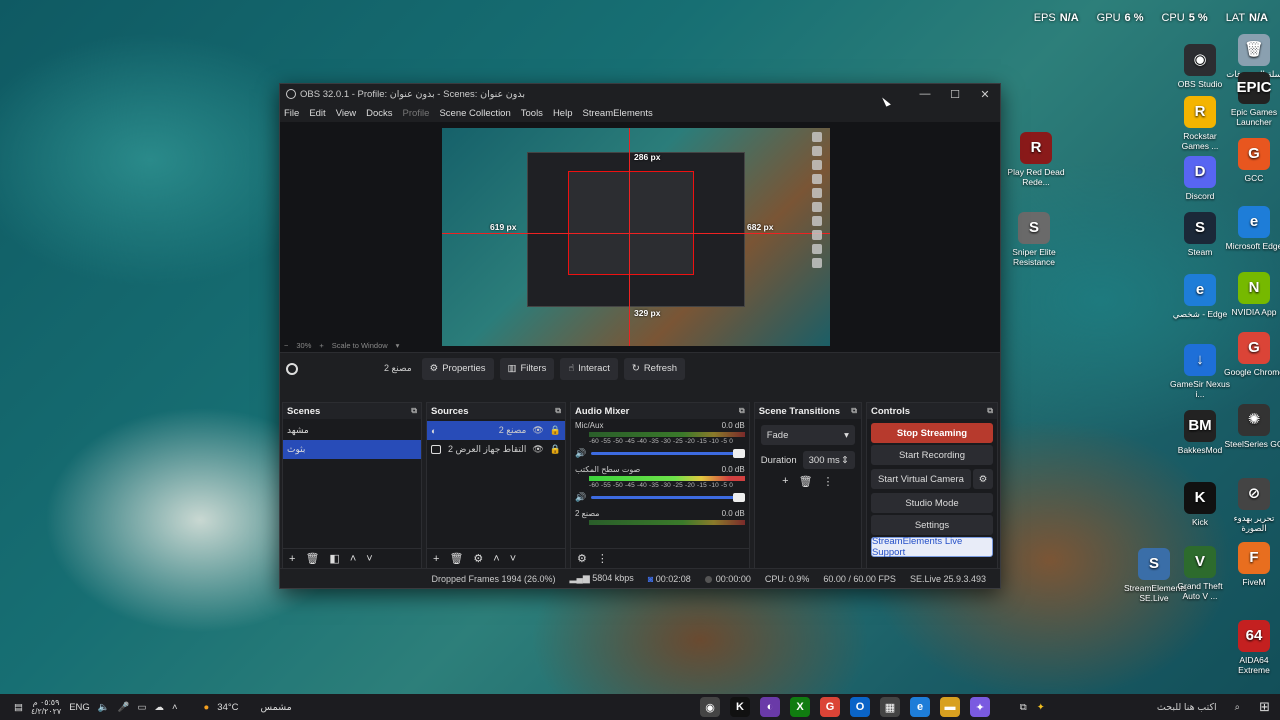 This screenshot has width=1280, height=720. I want to click on weather-icon: ●, so click(207, 707).